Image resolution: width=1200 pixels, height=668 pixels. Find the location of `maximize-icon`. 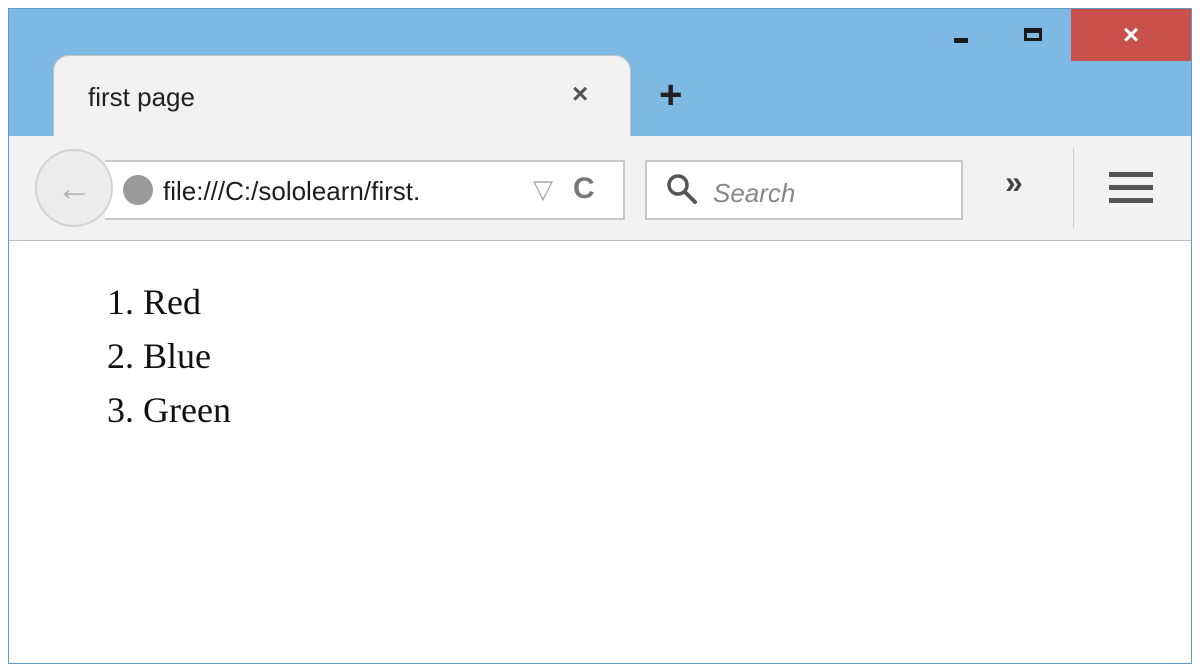

maximize-icon is located at coordinates (1033, 34).